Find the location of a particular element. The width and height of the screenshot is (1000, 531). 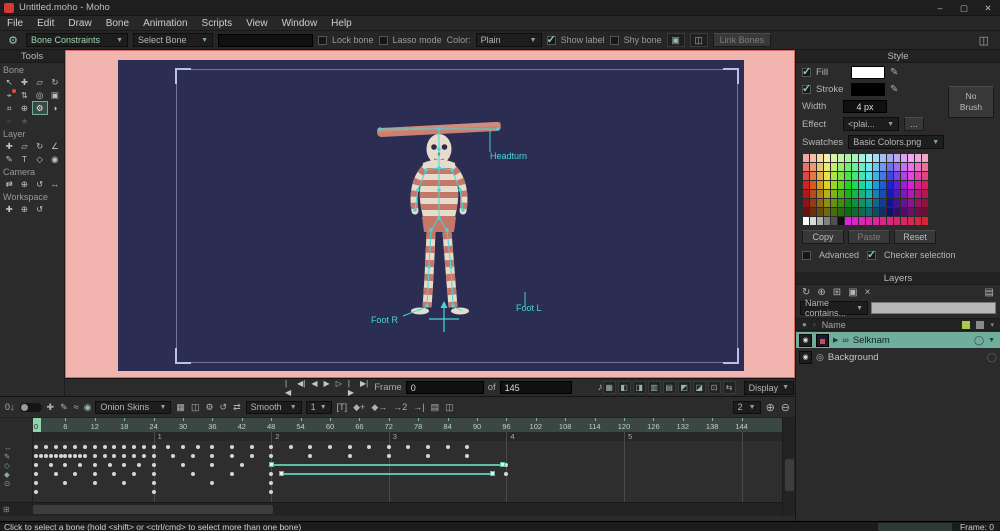

view-half-left-icon: ◧ is located at coordinates (624, 387).